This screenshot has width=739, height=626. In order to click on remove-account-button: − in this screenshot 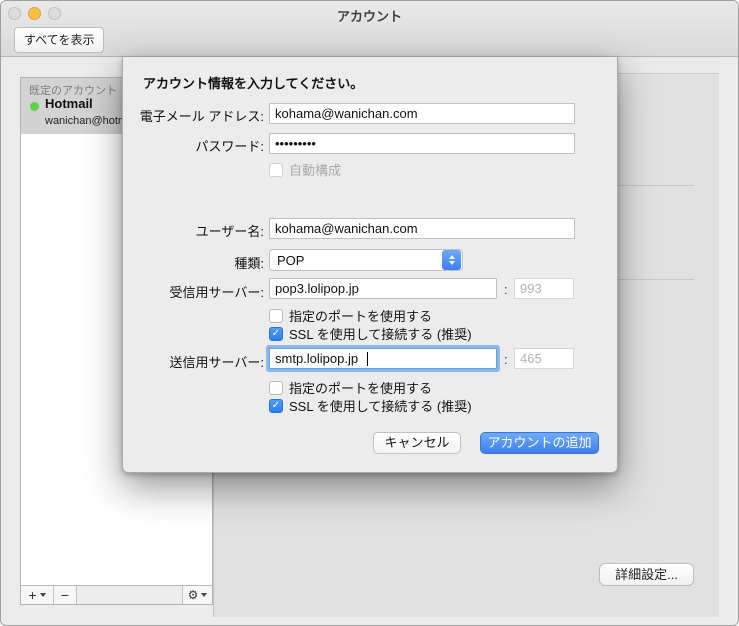, I will do `click(65, 595)`.